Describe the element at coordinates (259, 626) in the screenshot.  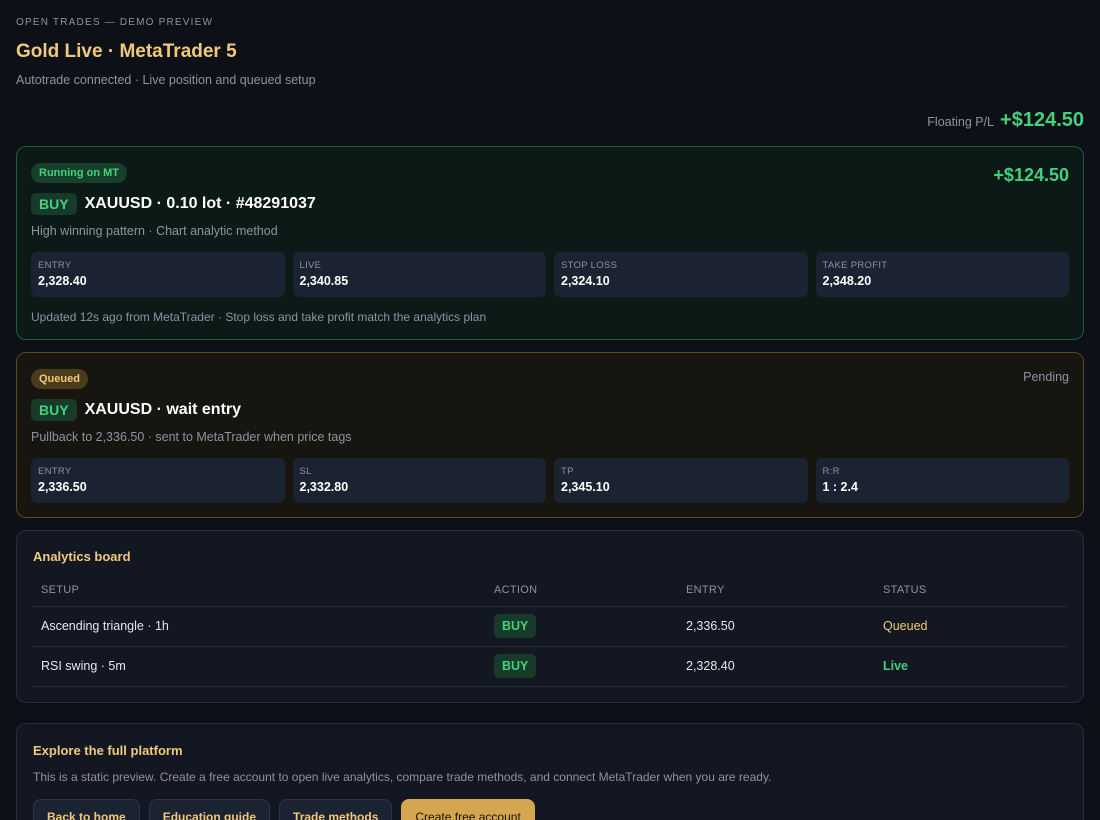
I see `setup-cell: Ascending triangle · 1h` at that location.